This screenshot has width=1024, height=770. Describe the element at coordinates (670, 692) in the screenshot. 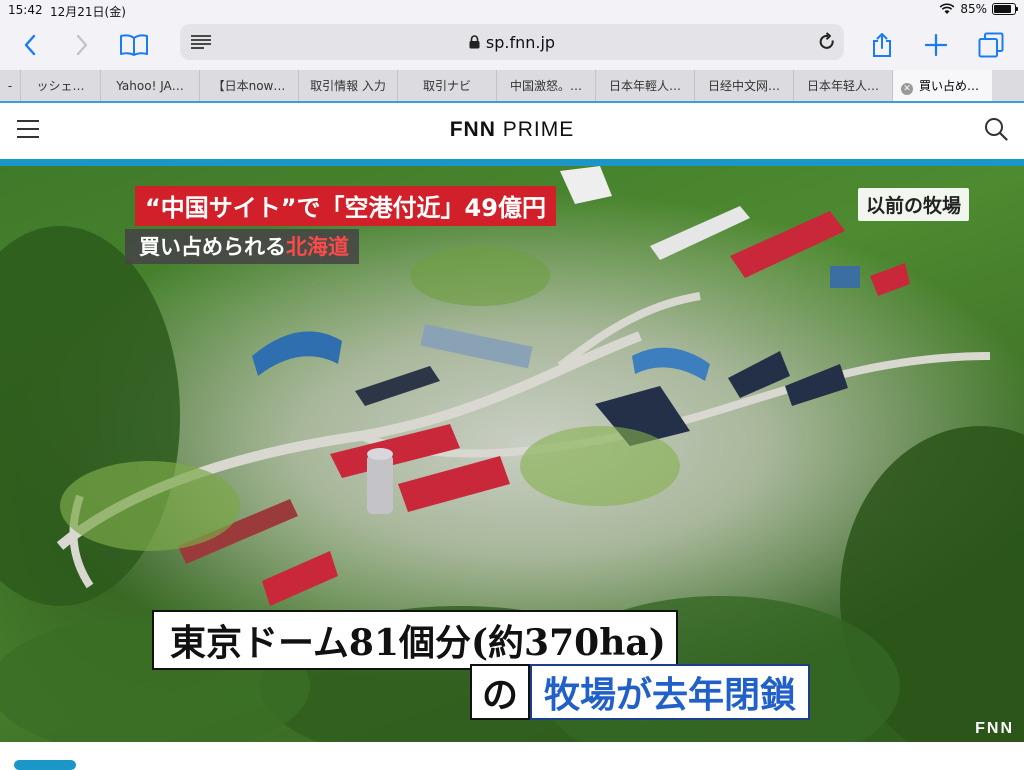

I see `caption-line2-highlight: 牧場が去年閉鎖` at that location.